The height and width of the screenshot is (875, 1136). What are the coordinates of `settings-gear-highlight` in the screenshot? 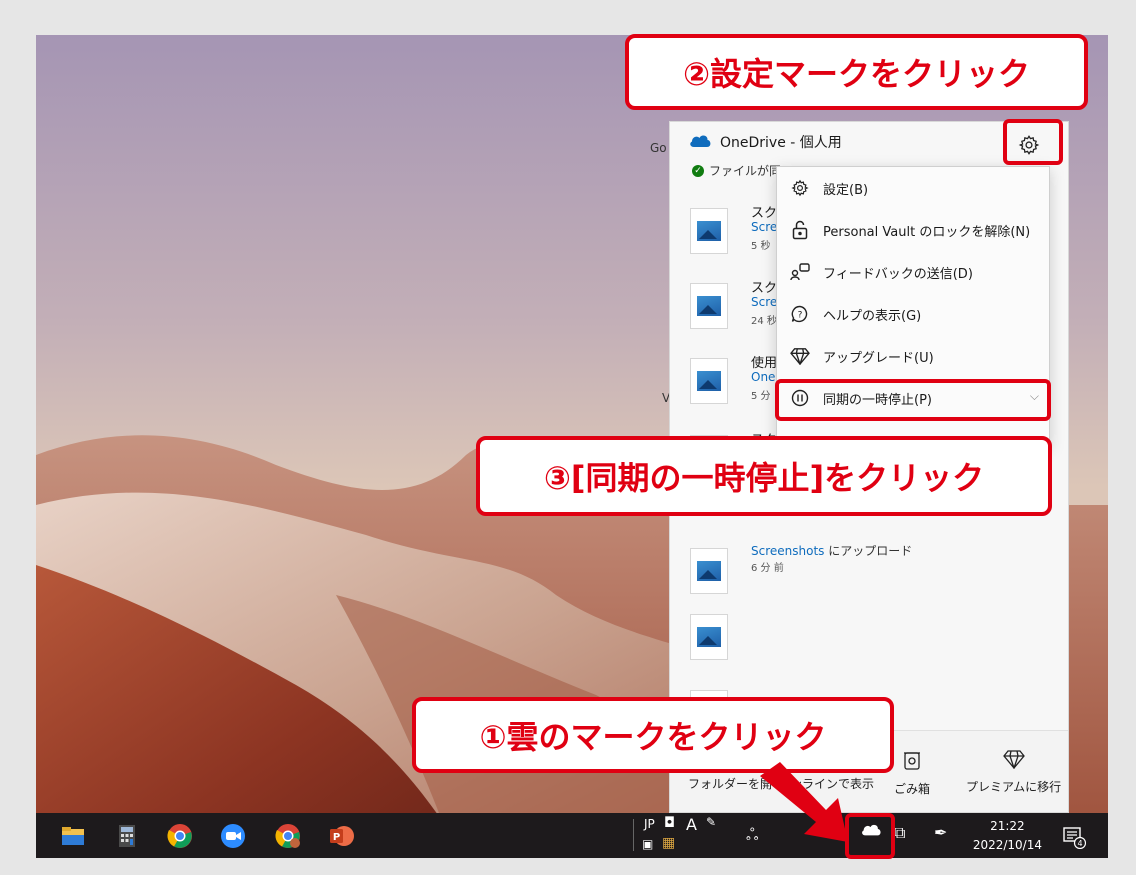 It's located at (1033, 142).